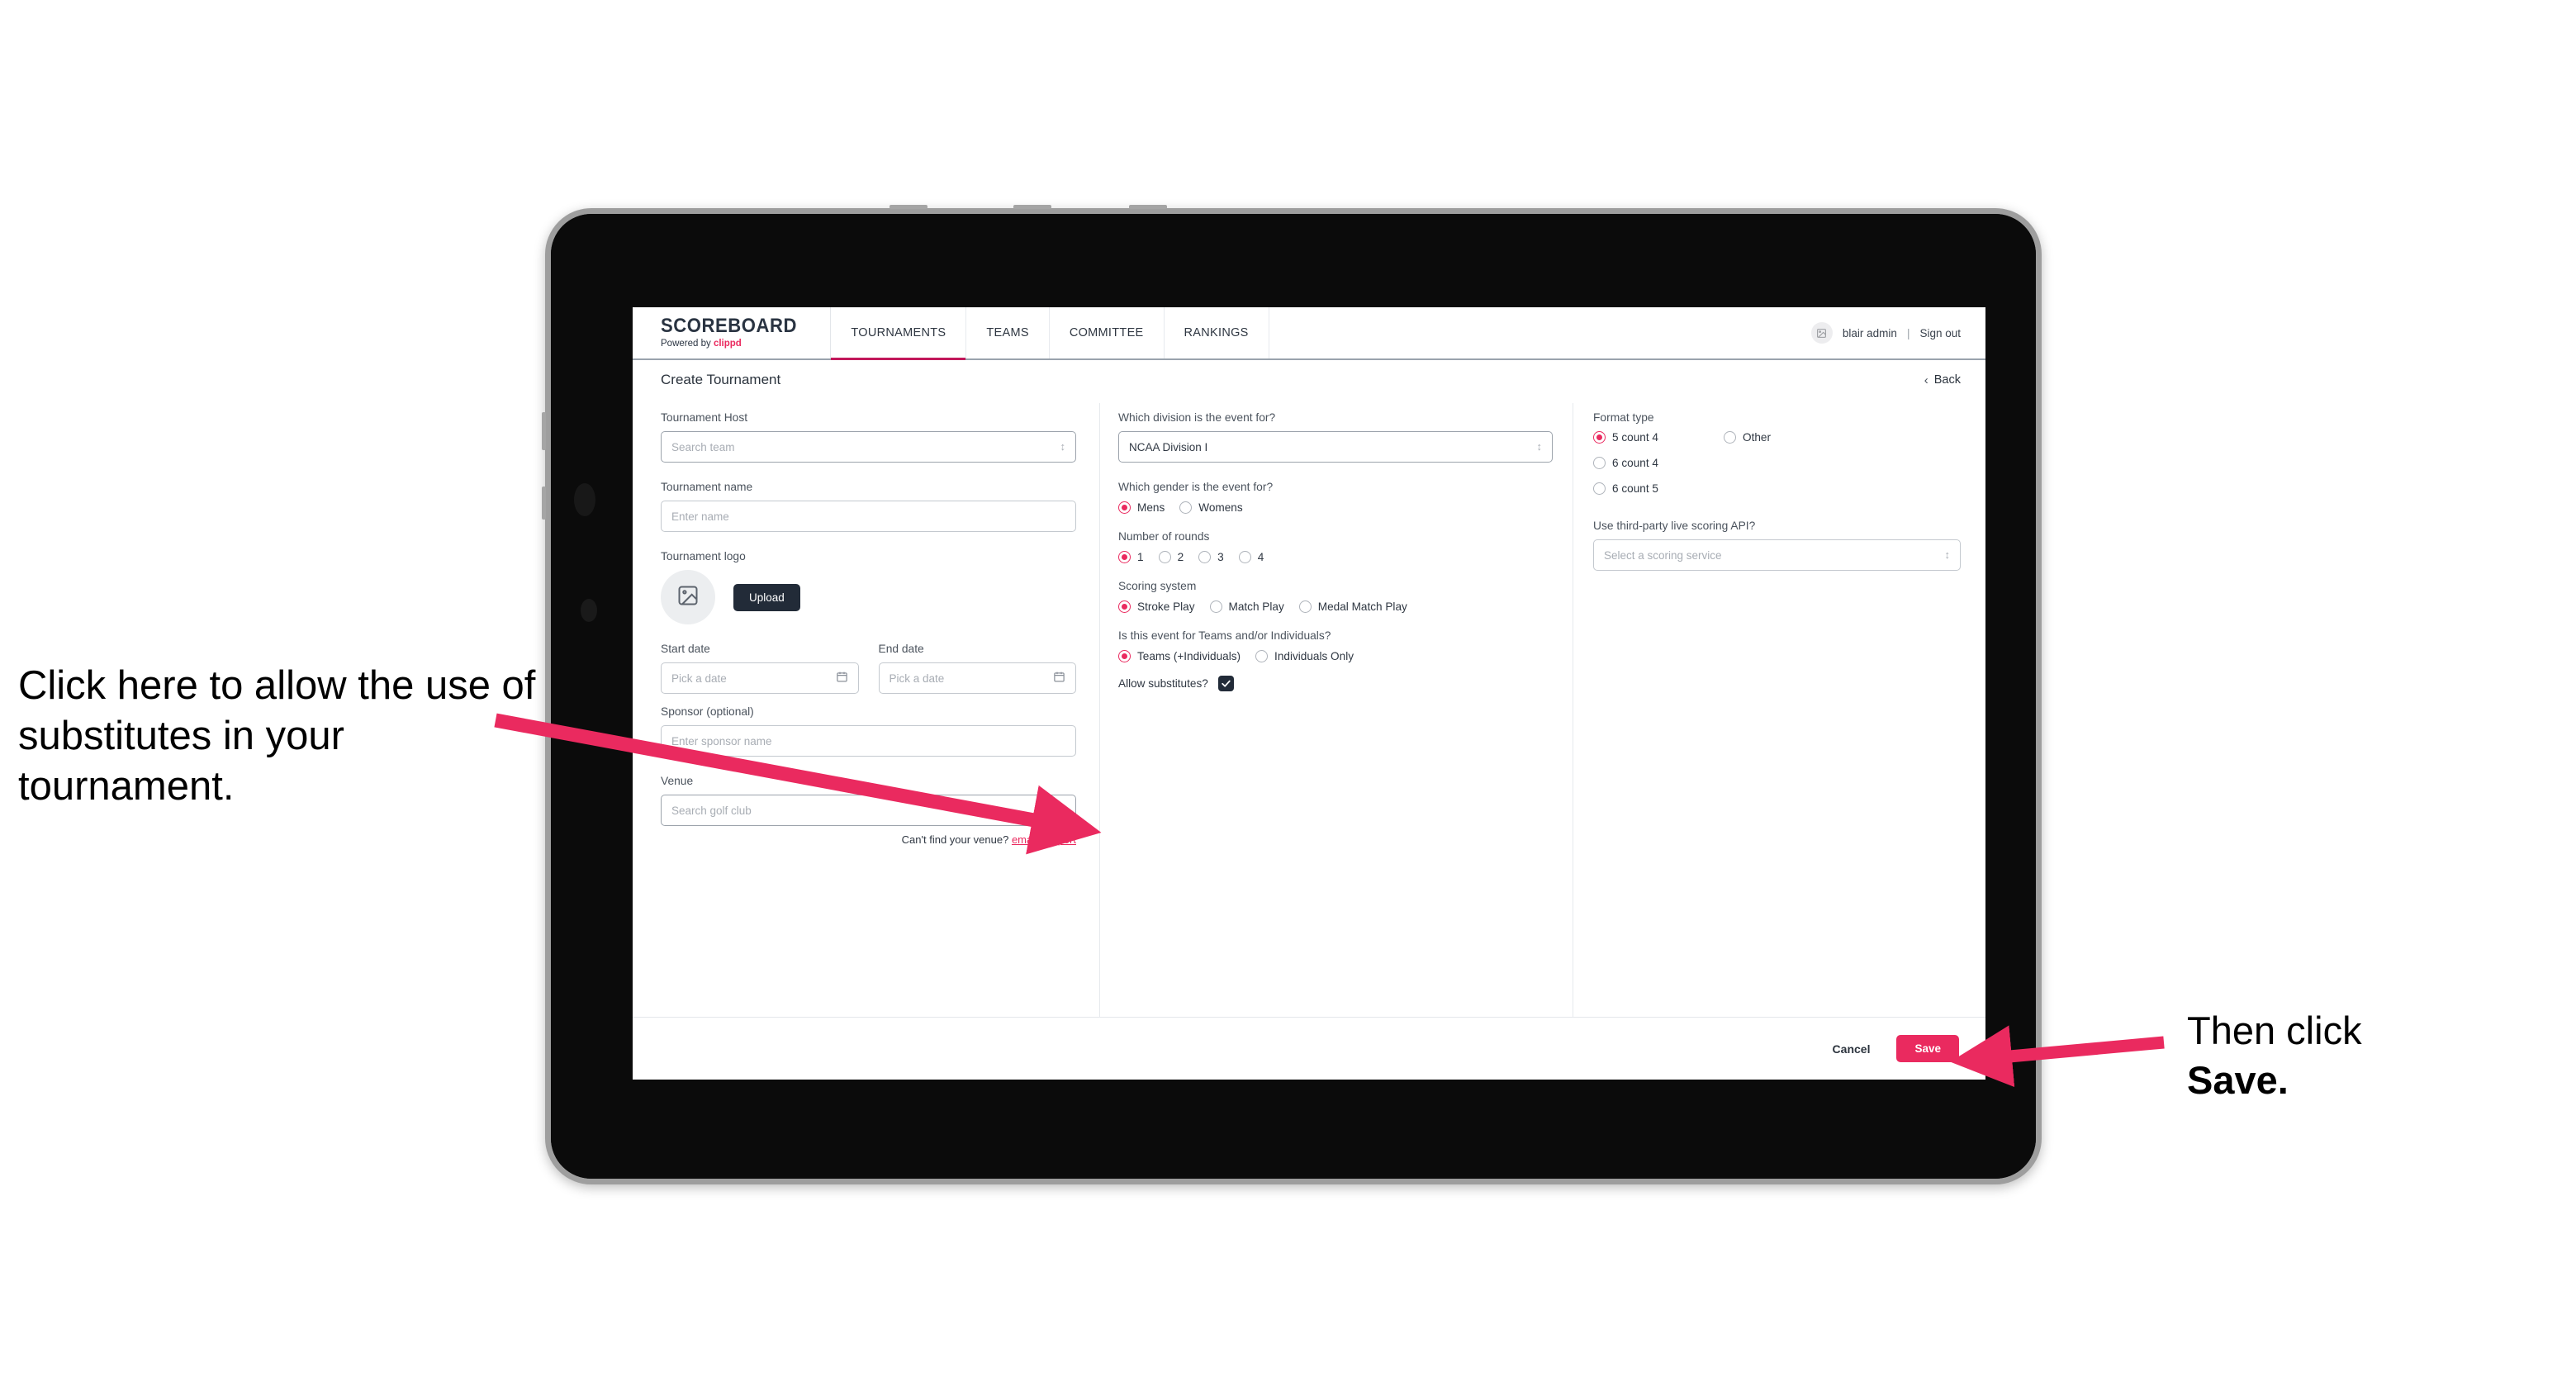 This screenshot has height=1386, width=2576. I want to click on format-row-other: Other, so click(1749, 437).